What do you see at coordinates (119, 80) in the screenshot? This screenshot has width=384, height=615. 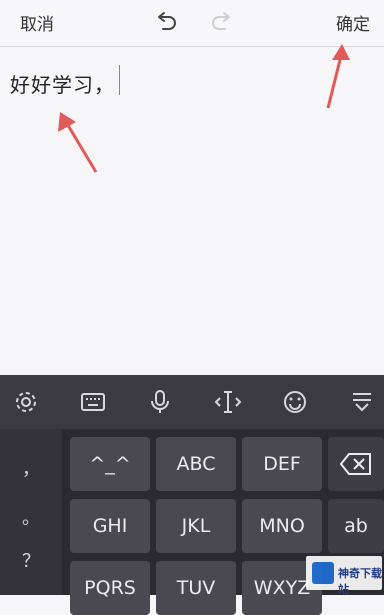 I see `text-caret` at bounding box center [119, 80].